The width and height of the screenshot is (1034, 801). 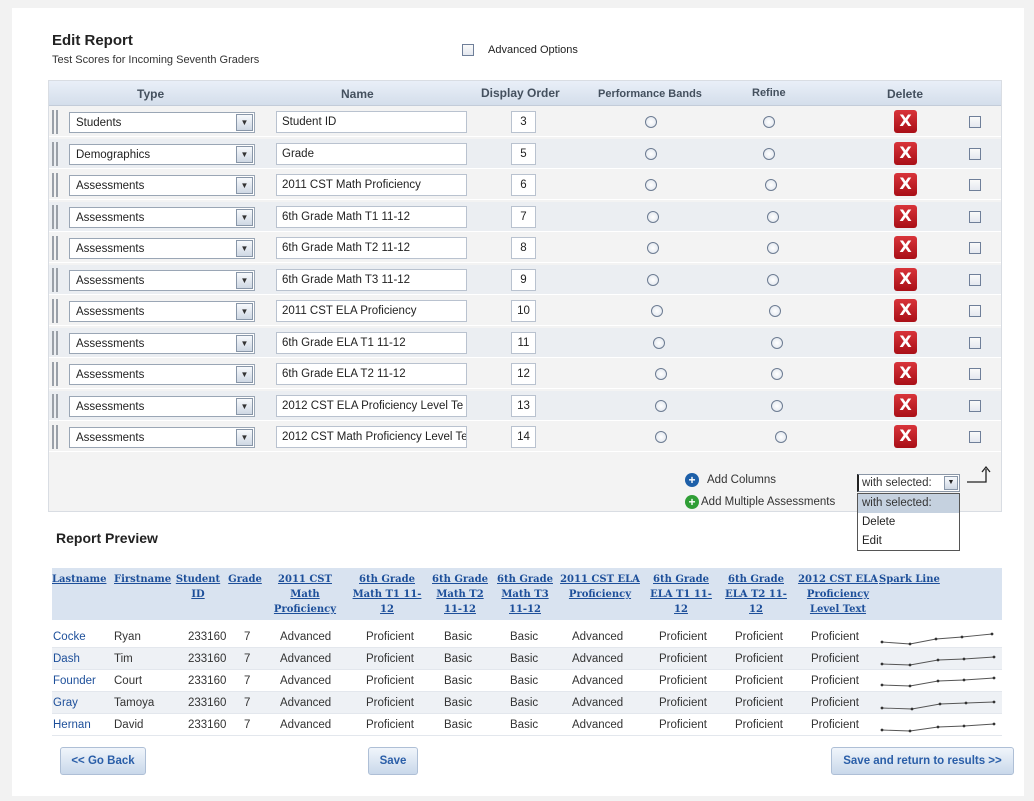 I want to click on column-name-input: 6th Grade ELA T1 11-12, so click(x=371, y=342).